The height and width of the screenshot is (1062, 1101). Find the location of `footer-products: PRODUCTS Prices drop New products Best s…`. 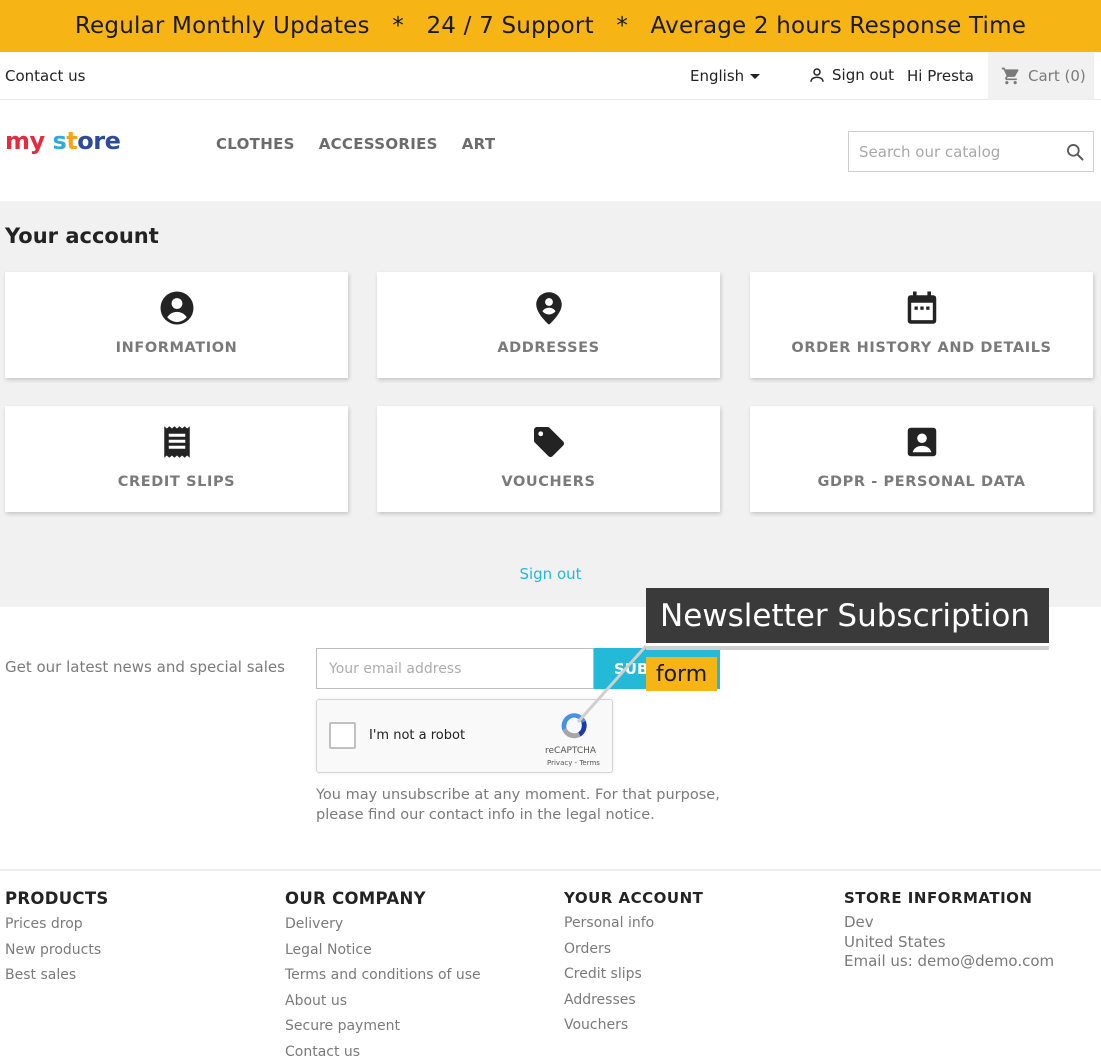

footer-products: PRODUCTS Prices drop New products Best s… is located at coordinates (57, 941).